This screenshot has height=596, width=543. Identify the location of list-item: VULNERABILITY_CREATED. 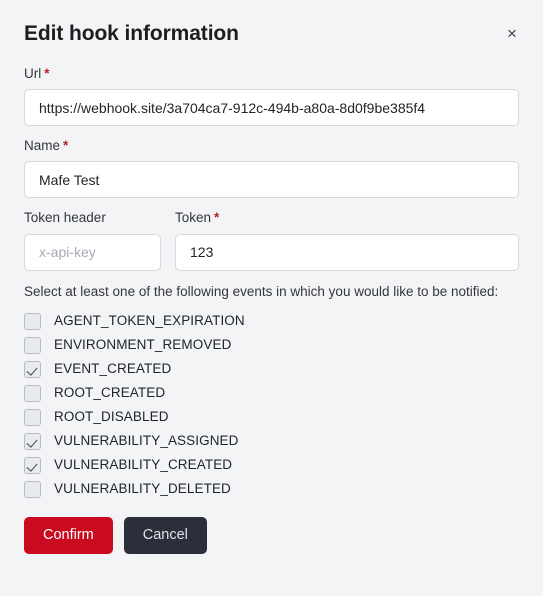
(271, 465).